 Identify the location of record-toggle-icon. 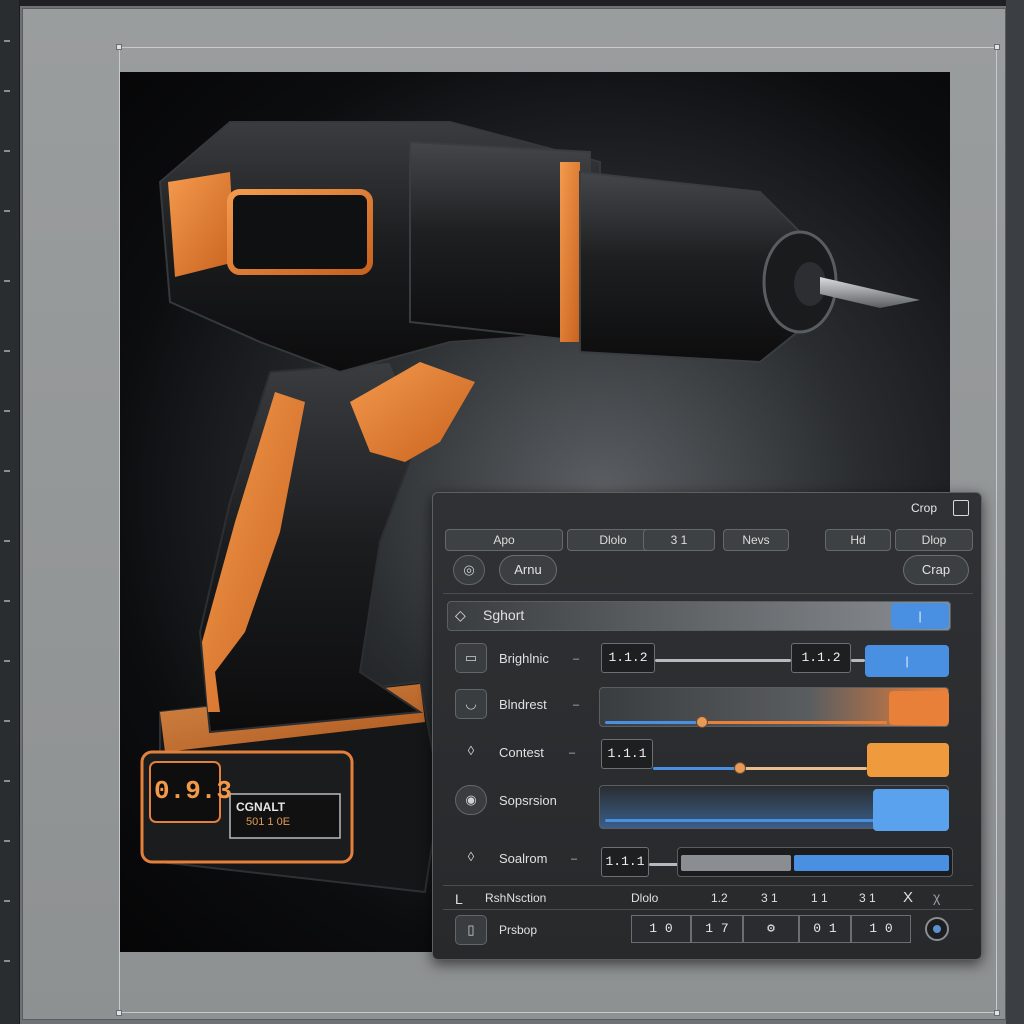
(937, 929).